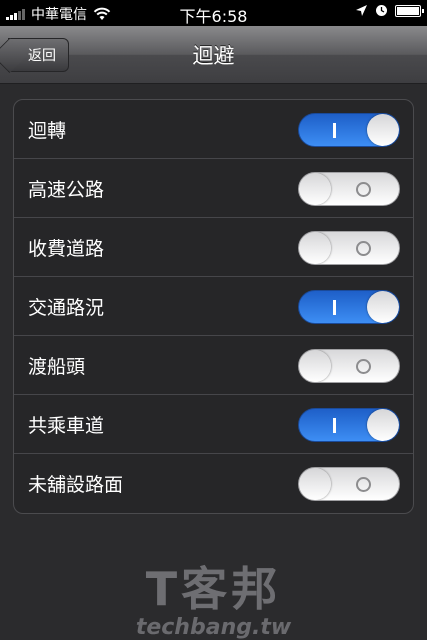 The height and width of the screenshot is (640, 427). I want to click on navigation-bar: 返回 迴避, so click(213, 55).